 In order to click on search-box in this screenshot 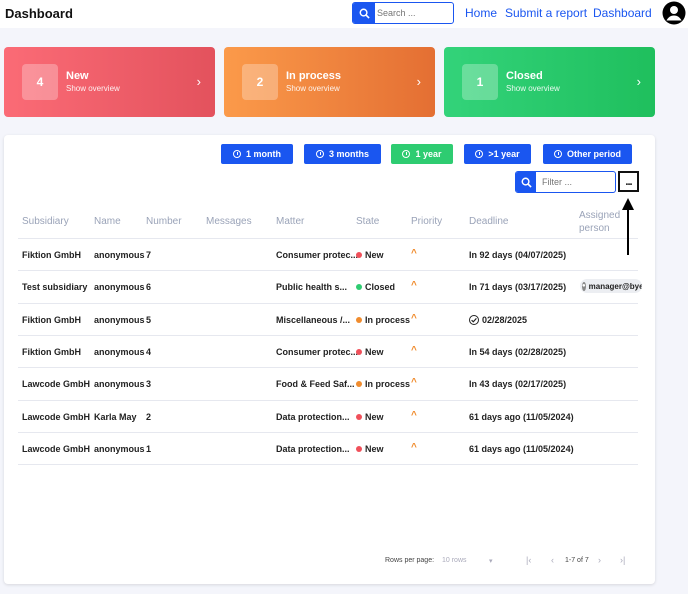, I will do `click(403, 13)`.